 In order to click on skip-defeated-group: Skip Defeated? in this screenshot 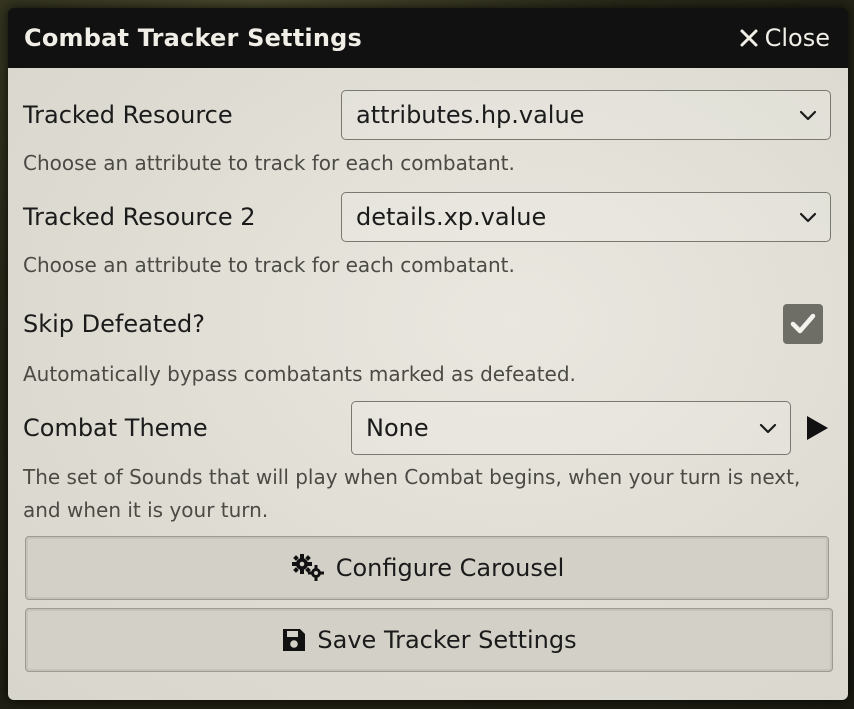, I will do `click(427, 324)`.